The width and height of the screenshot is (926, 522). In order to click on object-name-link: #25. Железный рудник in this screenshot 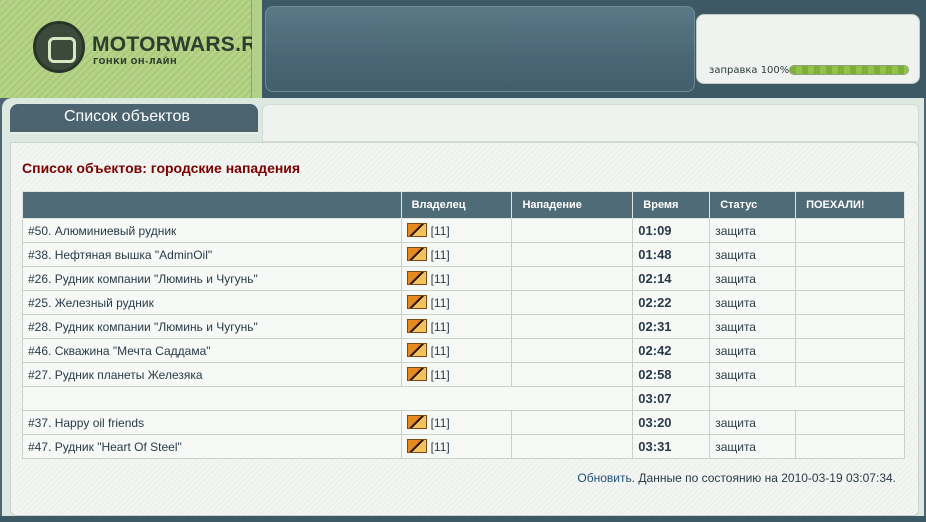, I will do `click(212, 302)`.